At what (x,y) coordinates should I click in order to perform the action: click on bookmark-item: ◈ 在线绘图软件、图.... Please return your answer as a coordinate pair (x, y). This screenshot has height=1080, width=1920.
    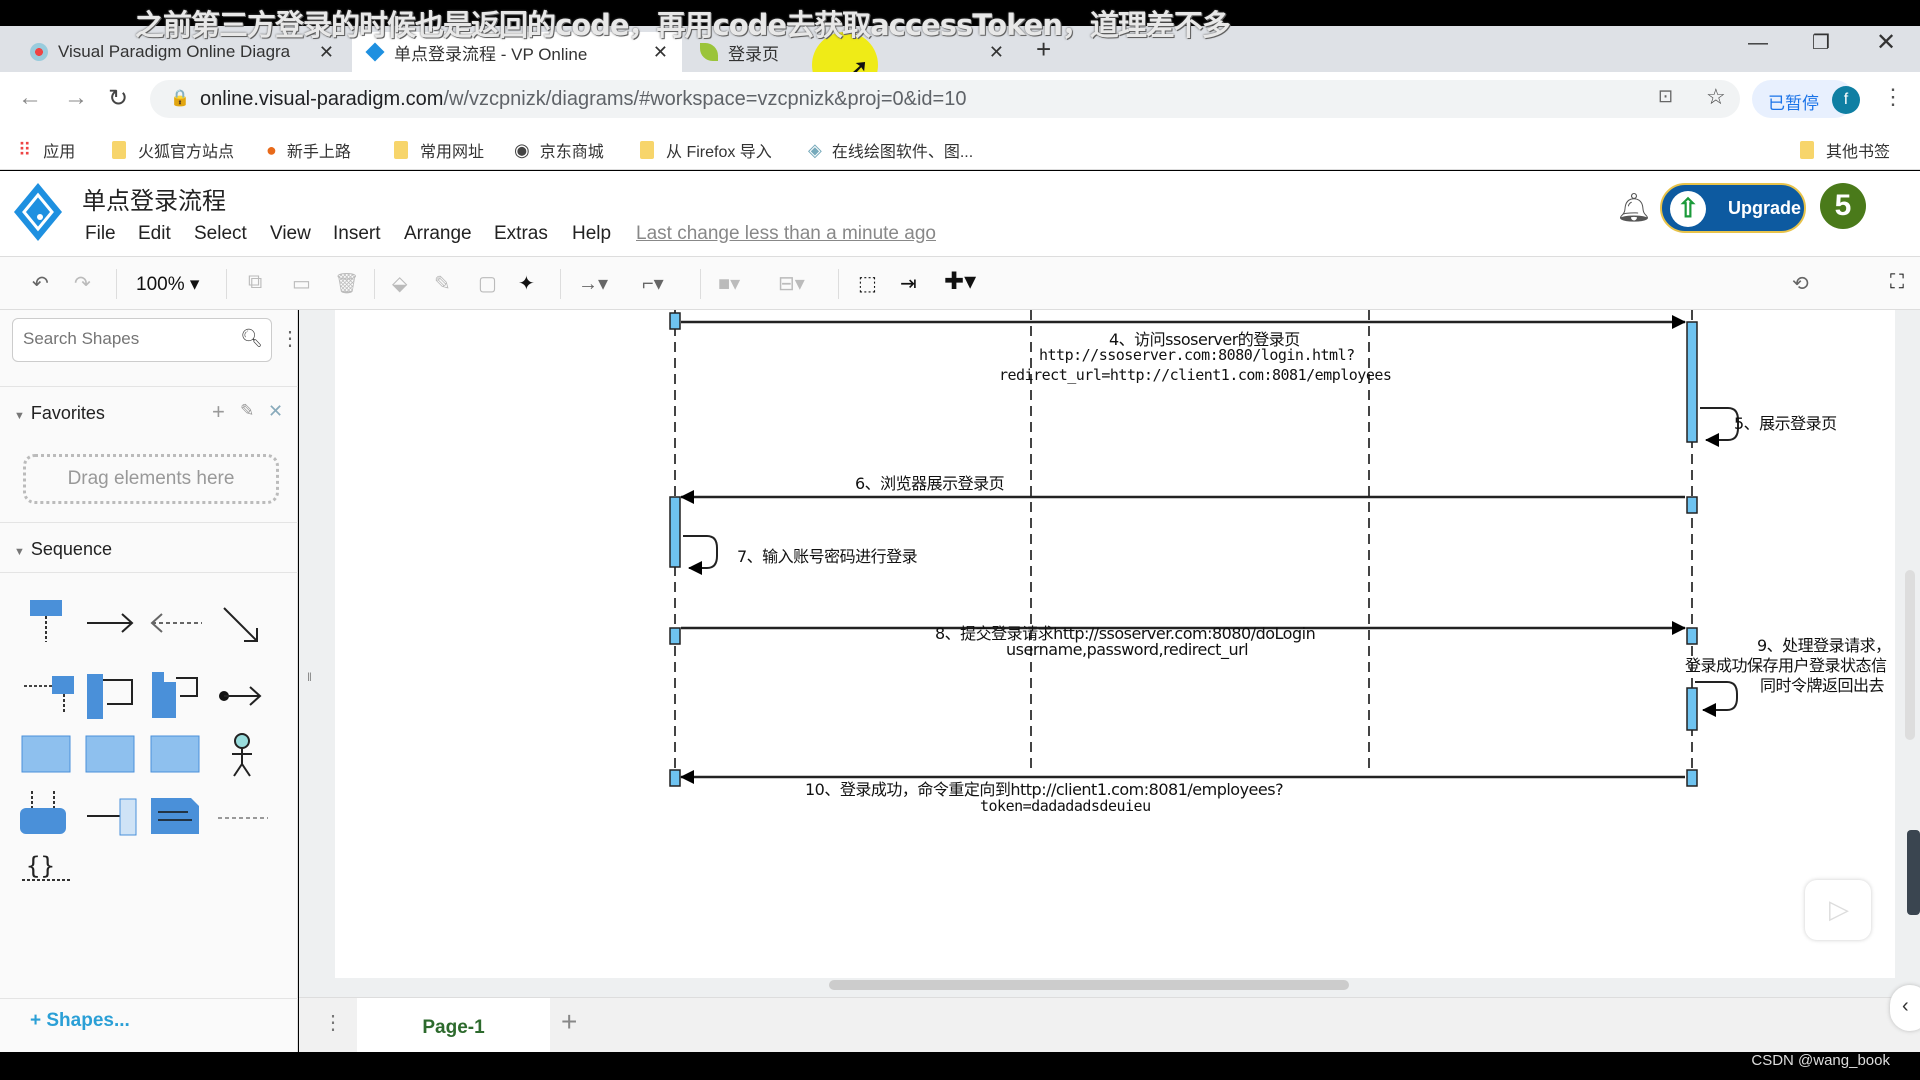
    Looking at the image, I should click on (890, 150).